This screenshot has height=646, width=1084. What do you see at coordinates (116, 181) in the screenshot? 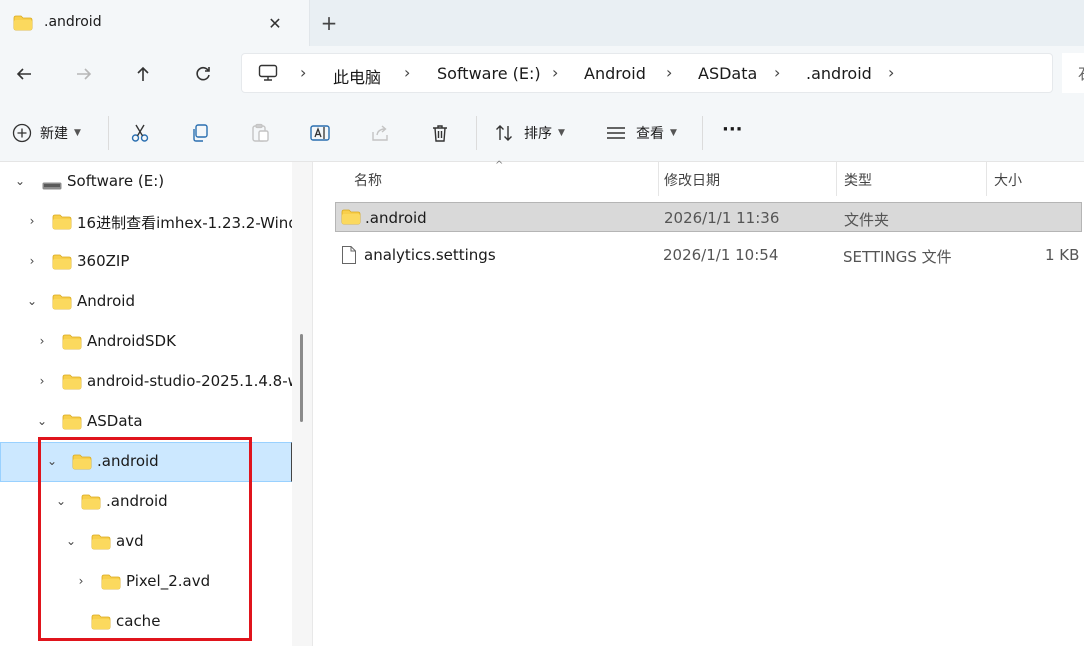
I see `tree-item-label: Software (E:)` at bounding box center [116, 181].